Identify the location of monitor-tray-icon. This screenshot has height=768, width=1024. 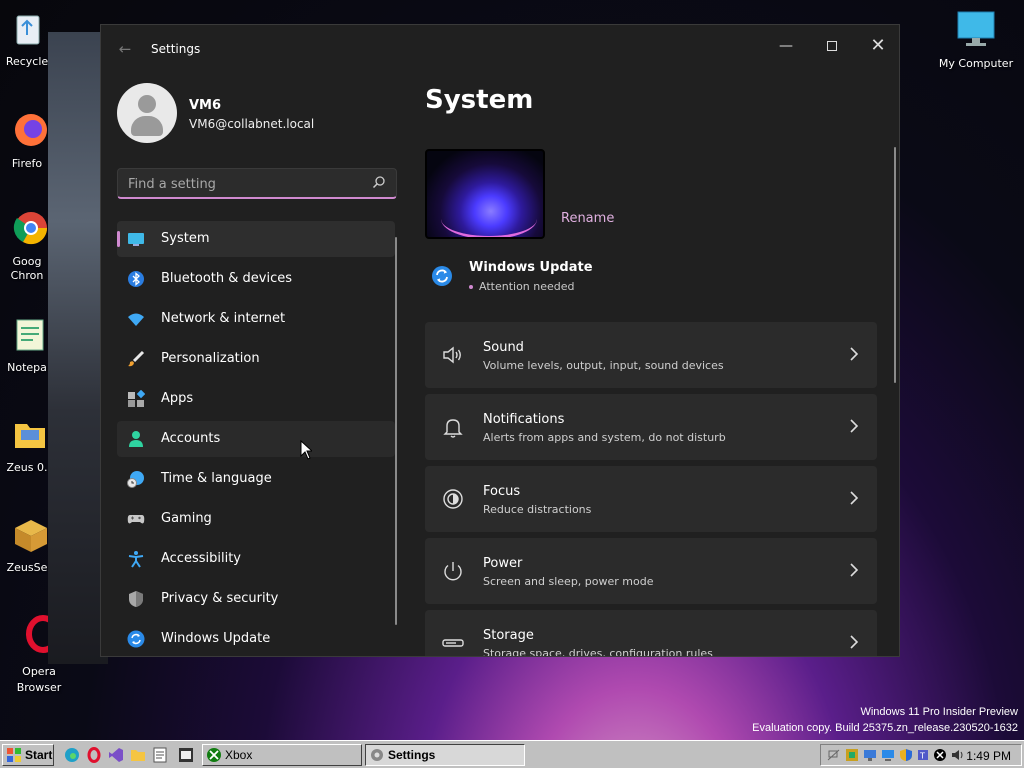
(888, 755).